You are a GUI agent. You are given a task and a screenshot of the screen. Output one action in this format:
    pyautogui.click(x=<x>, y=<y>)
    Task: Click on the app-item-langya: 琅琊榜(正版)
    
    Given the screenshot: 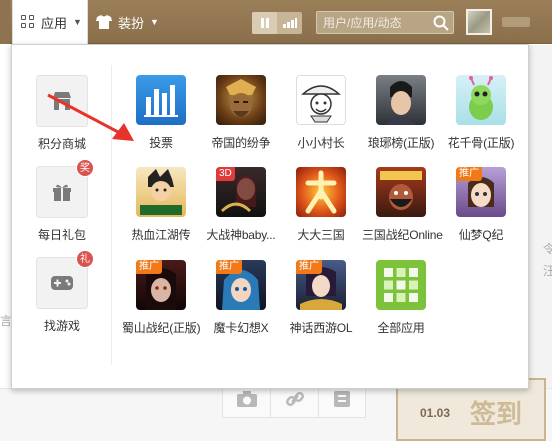 What is the action you would take?
    pyautogui.click(x=401, y=113)
    